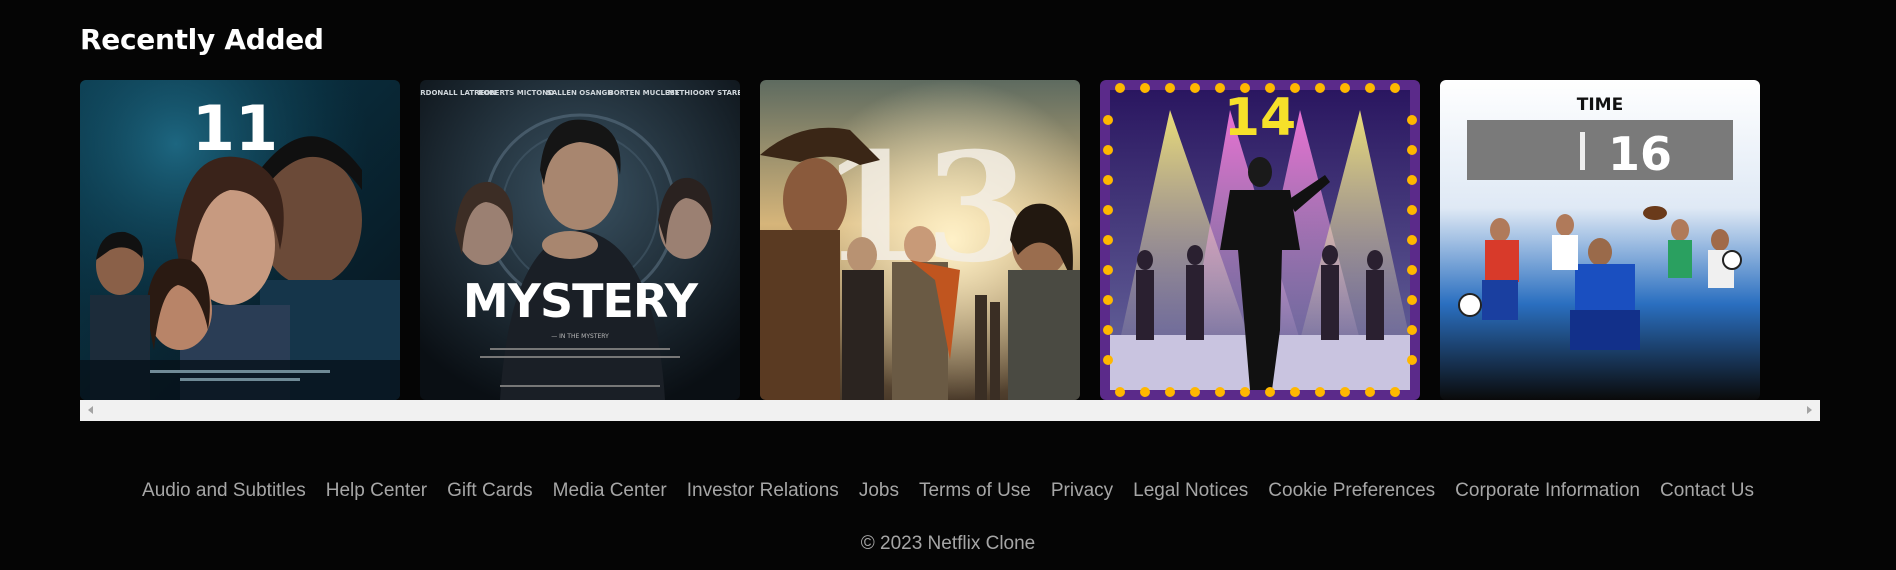  What do you see at coordinates (224, 491) in the screenshot?
I see `footer-link-audio-subtitles: Audio and Subtitles` at bounding box center [224, 491].